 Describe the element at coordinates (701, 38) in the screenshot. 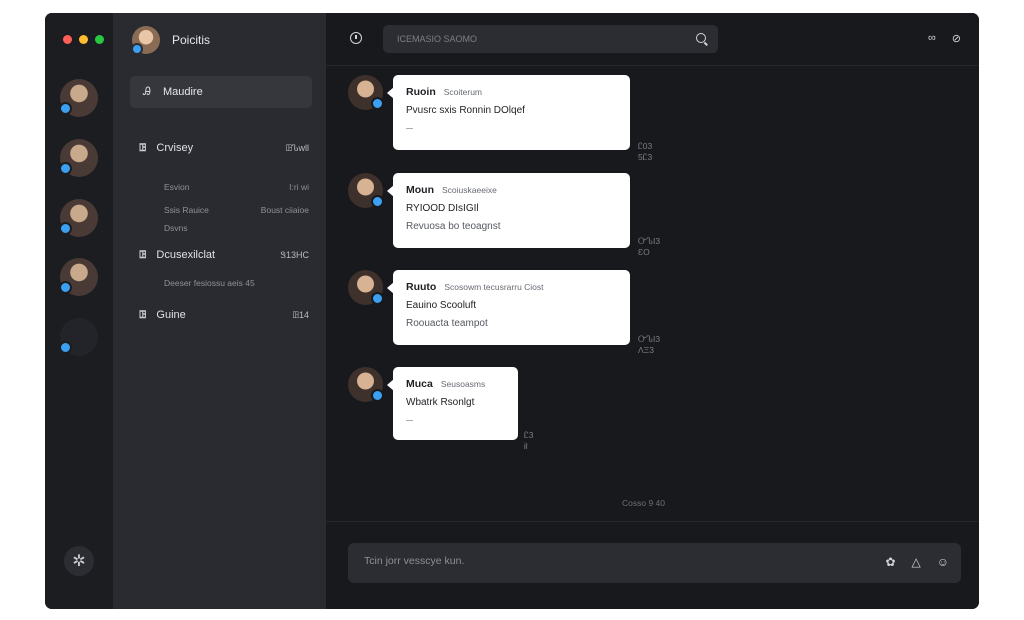

I see `search-icon` at that location.